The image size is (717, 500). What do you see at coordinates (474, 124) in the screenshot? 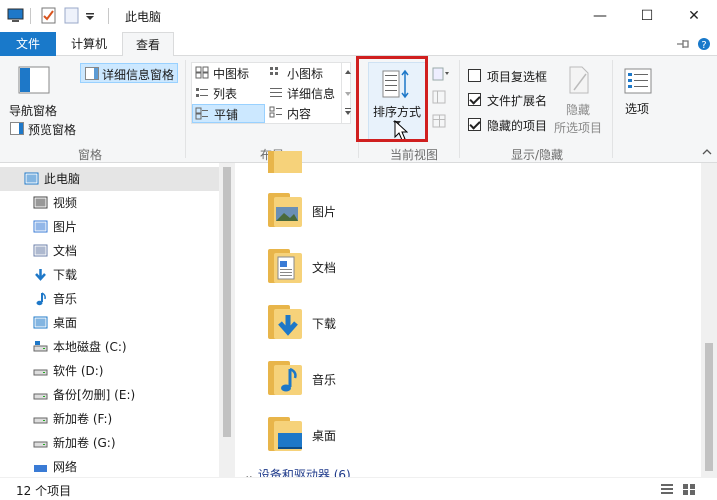
I see `hidden-items-checkbox` at bounding box center [474, 124].